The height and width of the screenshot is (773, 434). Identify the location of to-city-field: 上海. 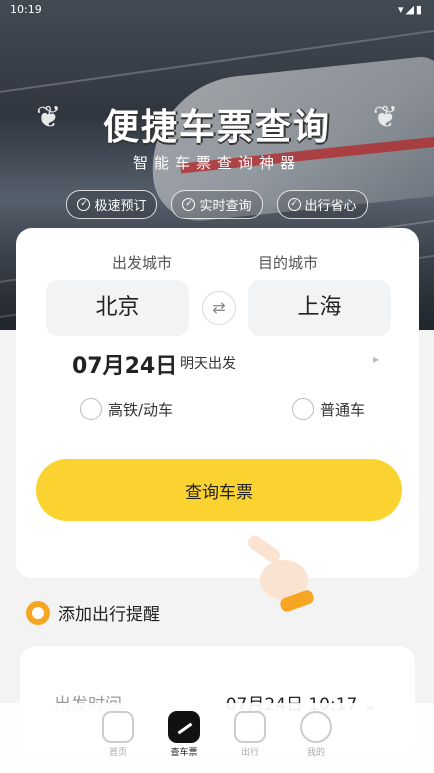
(319, 308).